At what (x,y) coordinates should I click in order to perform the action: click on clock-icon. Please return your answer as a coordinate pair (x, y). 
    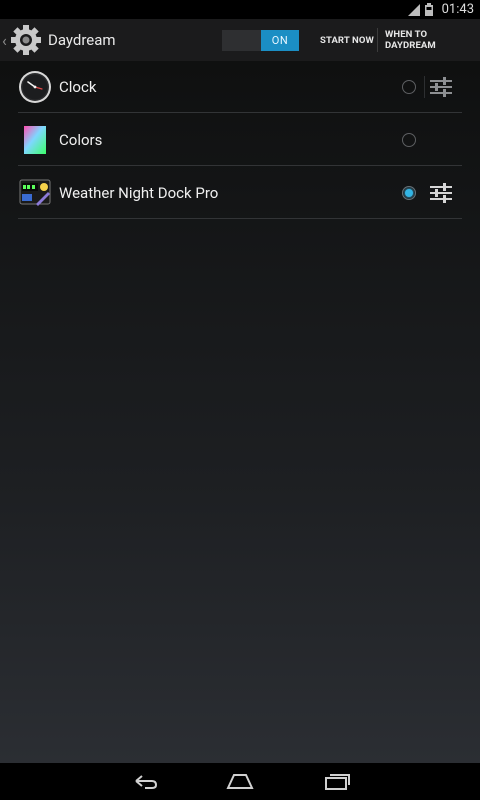
    Looking at the image, I should click on (35, 87).